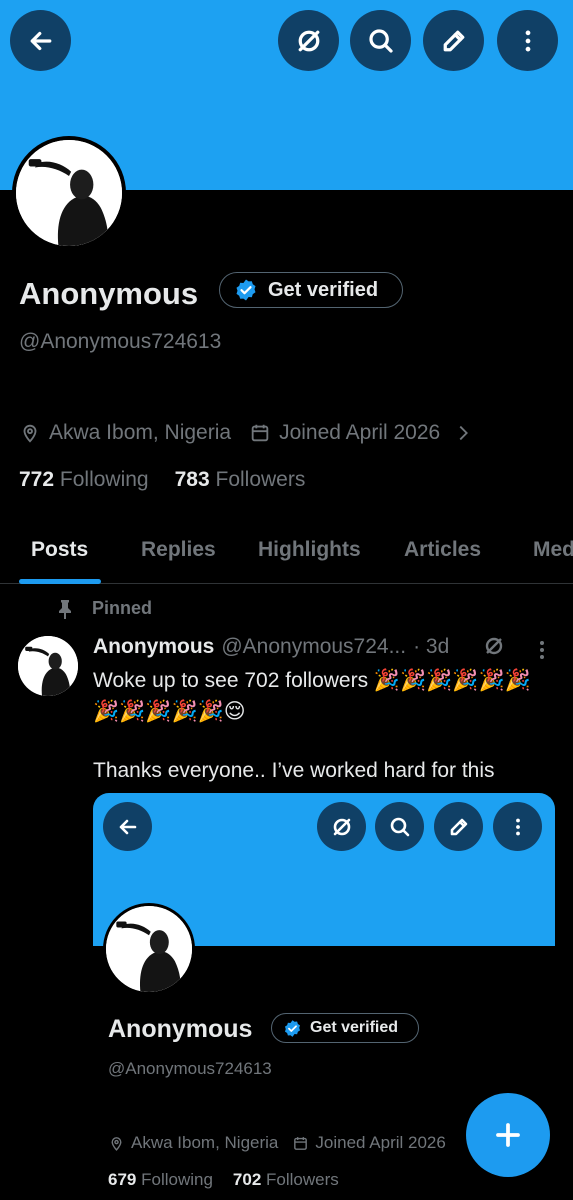 The image size is (573, 1200). I want to click on compose-fab, so click(508, 1135).